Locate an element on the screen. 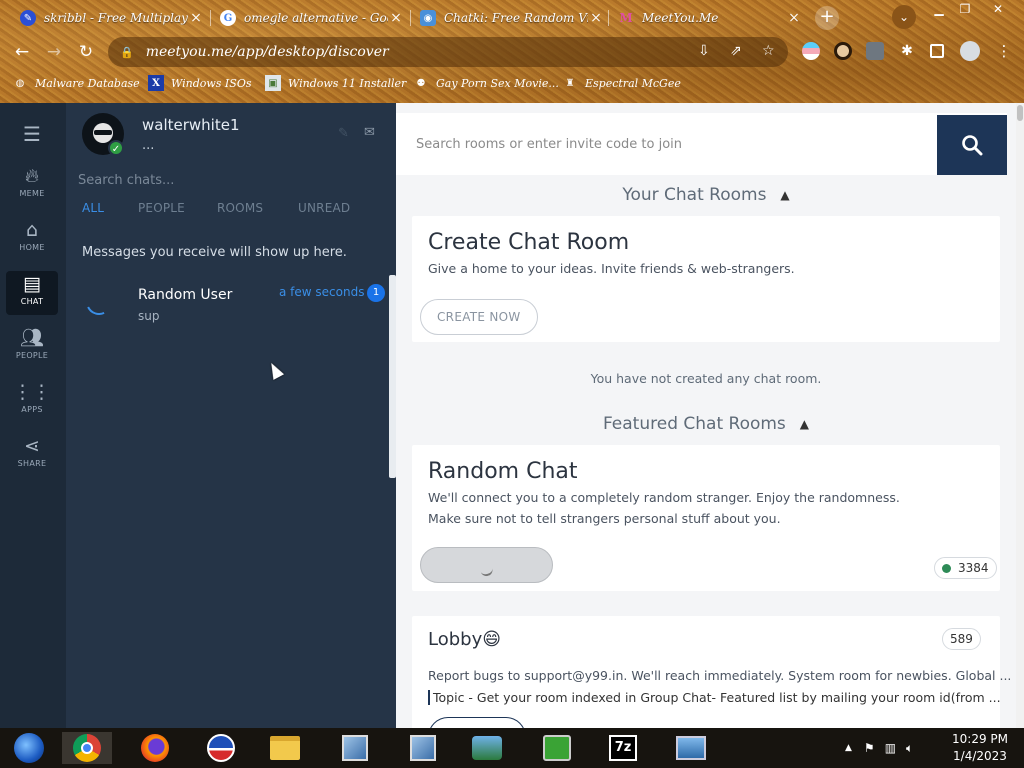 This screenshot has width=1024, height=768. edit-icon: ✎ is located at coordinates (343, 133).